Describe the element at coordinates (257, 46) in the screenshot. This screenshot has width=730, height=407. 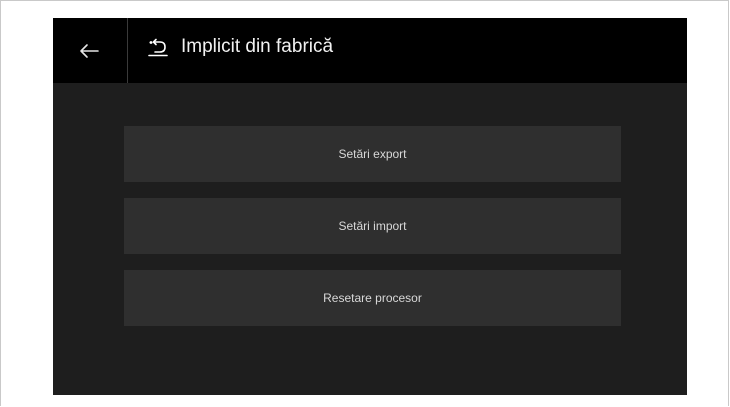
I see `page-title: Implicit din fabrică` at that location.